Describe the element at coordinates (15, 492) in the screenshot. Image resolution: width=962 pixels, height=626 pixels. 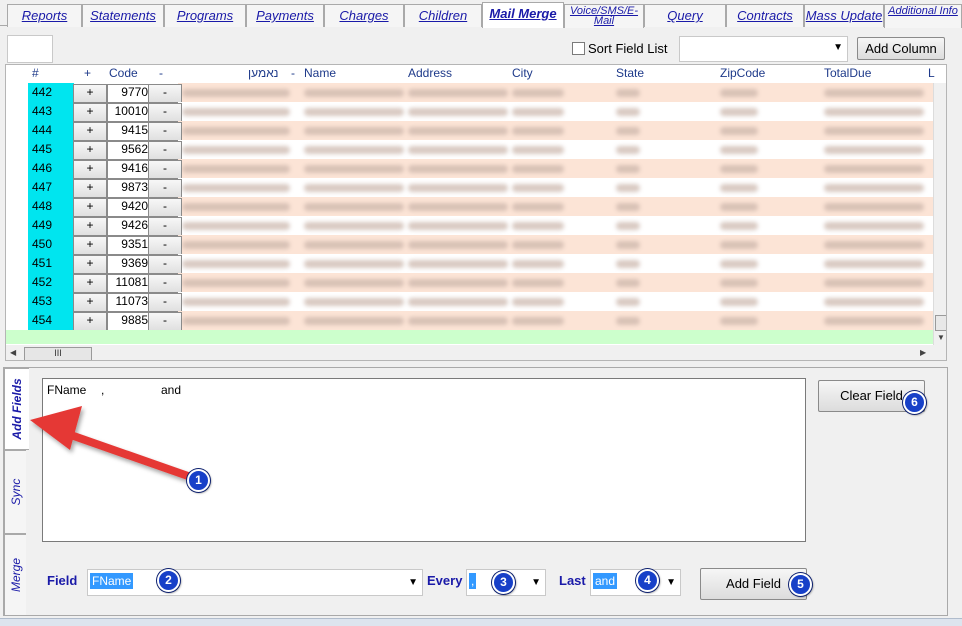
I see `side-tab-sync: Sync` at that location.